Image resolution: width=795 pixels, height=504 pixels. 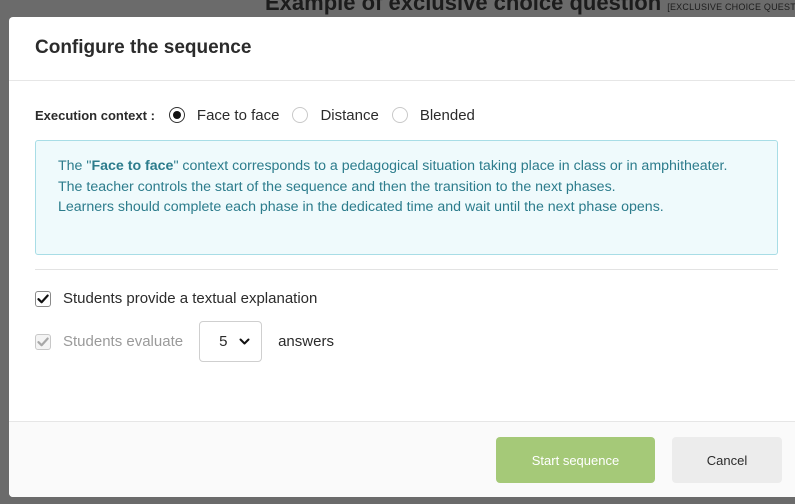 I want to click on execution-context-label: Execution context :, so click(x=95, y=115).